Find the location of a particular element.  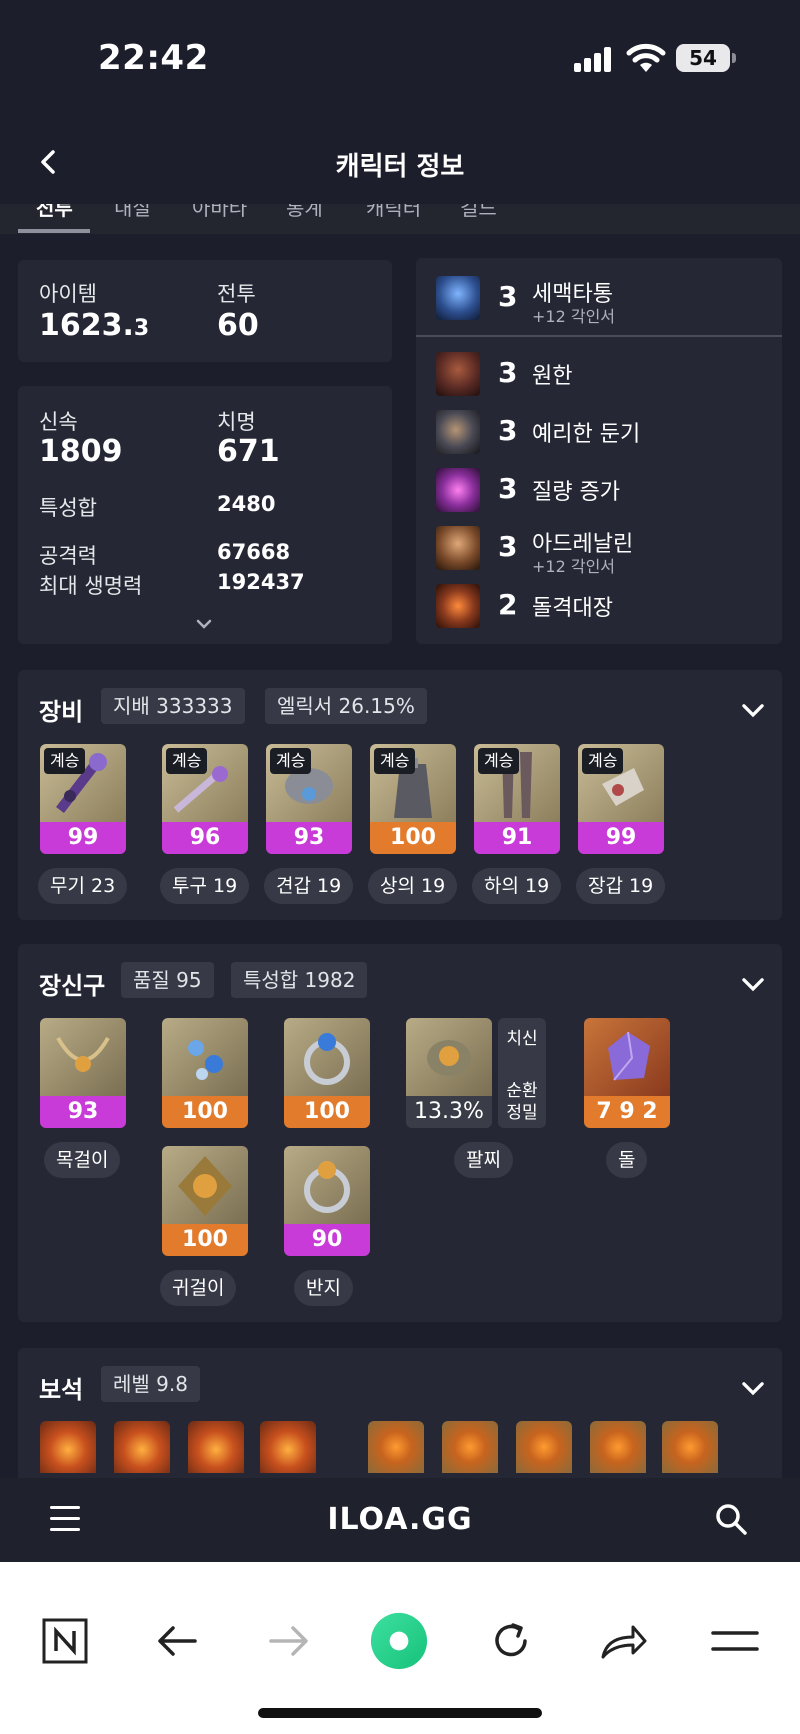

green-dot-button is located at coordinates (399, 1641).